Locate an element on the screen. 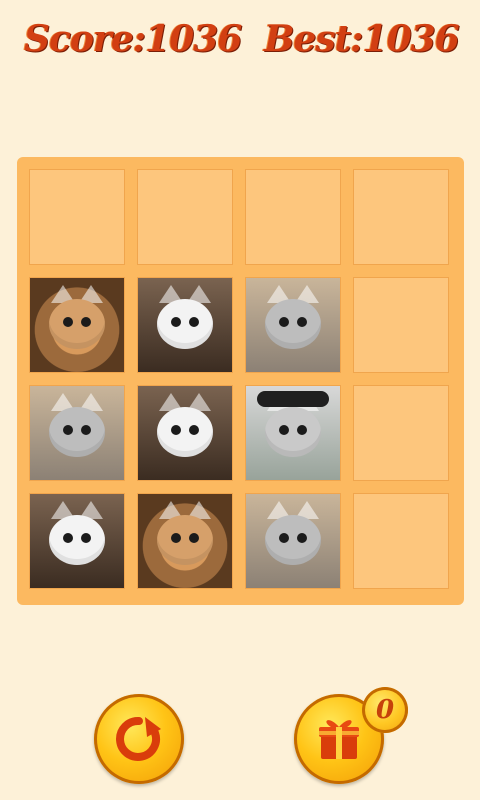  gift-icon is located at coordinates (339, 739).